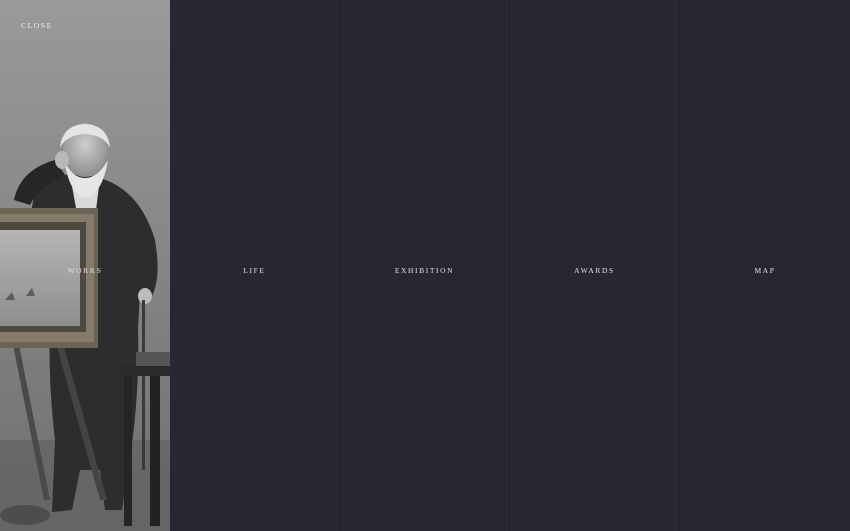 The height and width of the screenshot is (531, 850). What do you see at coordinates (85, 270) in the screenshot?
I see `menu-label-works: WORKS` at bounding box center [85, 270].